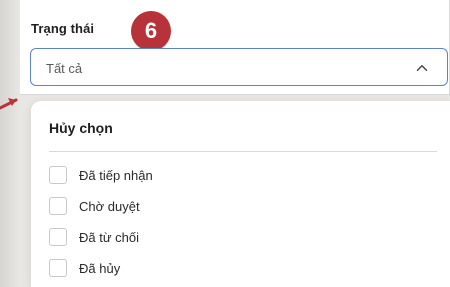 Image resolution: width=450 pixels, height=287 pixels. I want to click on option-label: Đã từ chối, so click(109, 237).